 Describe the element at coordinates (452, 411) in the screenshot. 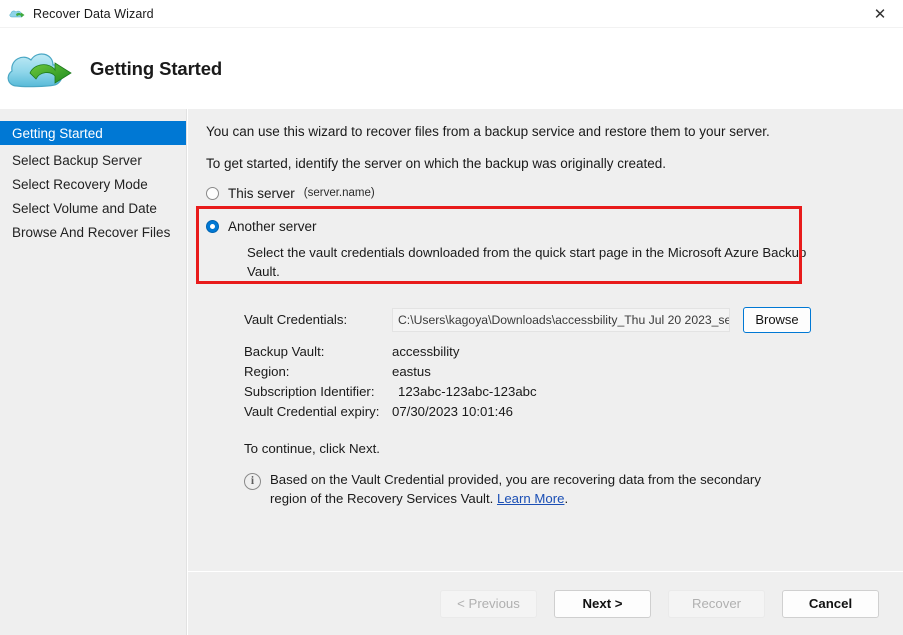

I see `vault-credential-expiry-value: 07/30/2023 10:01:46` at that location.